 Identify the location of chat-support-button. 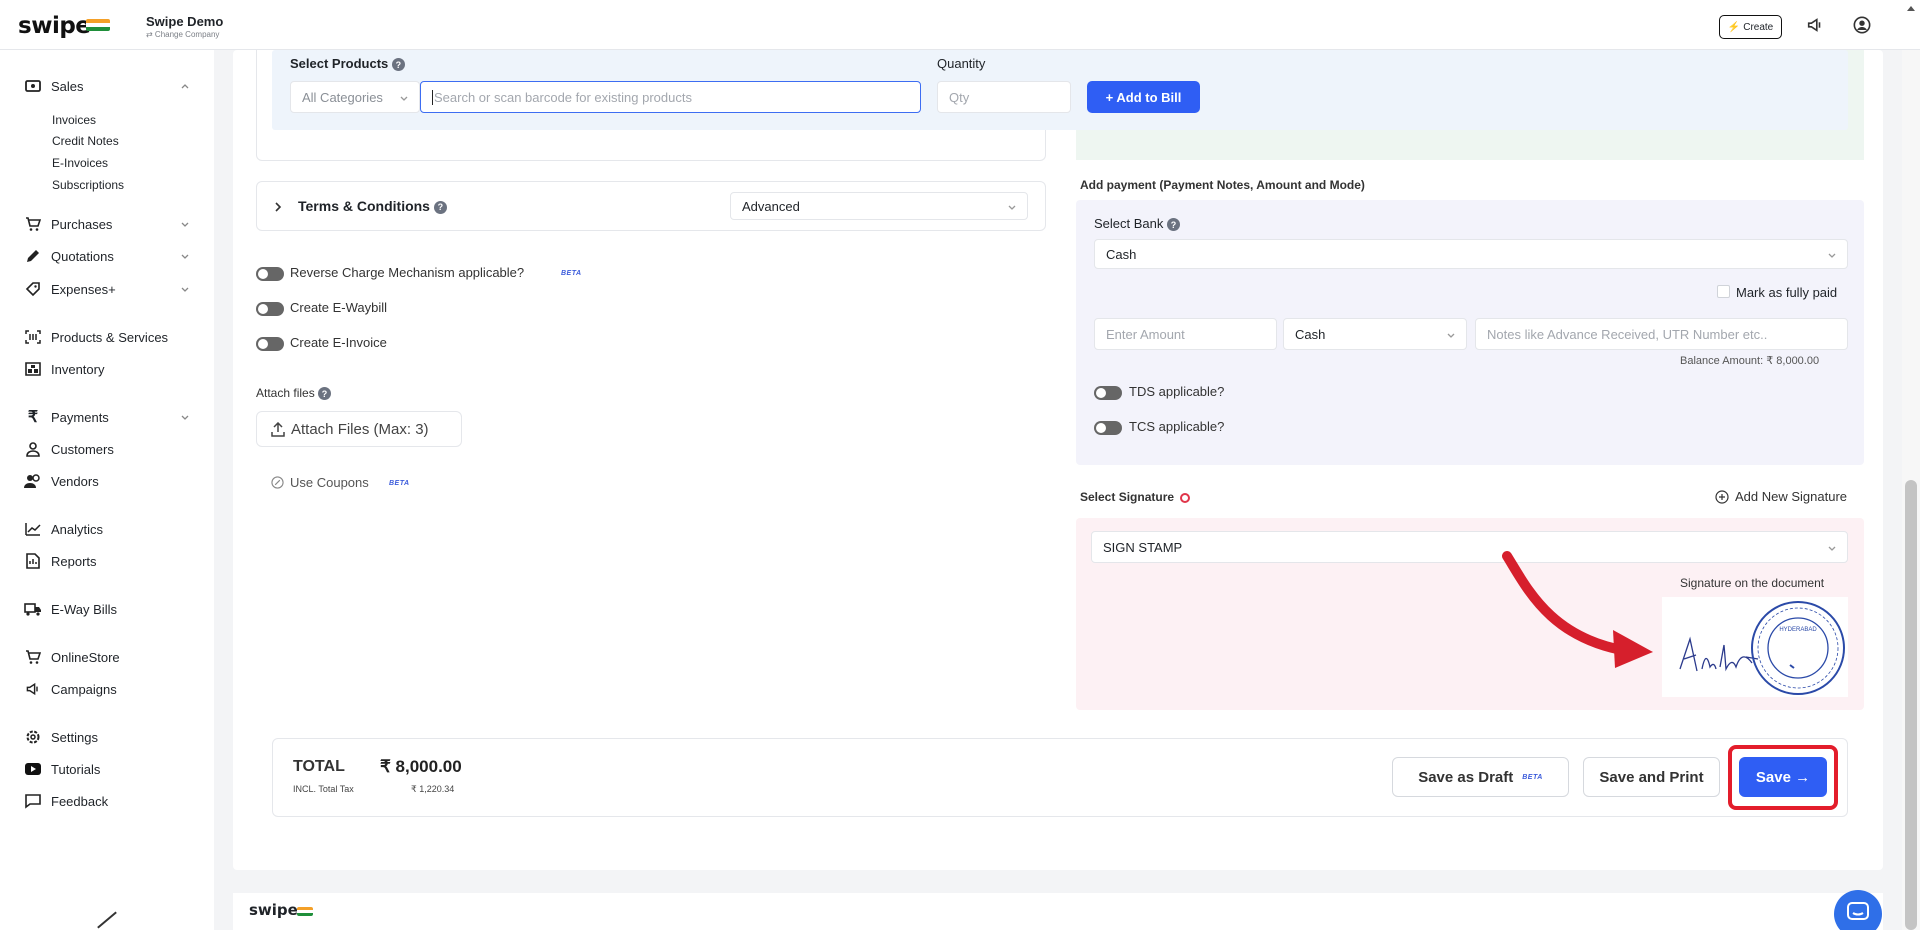
(1858, 910).